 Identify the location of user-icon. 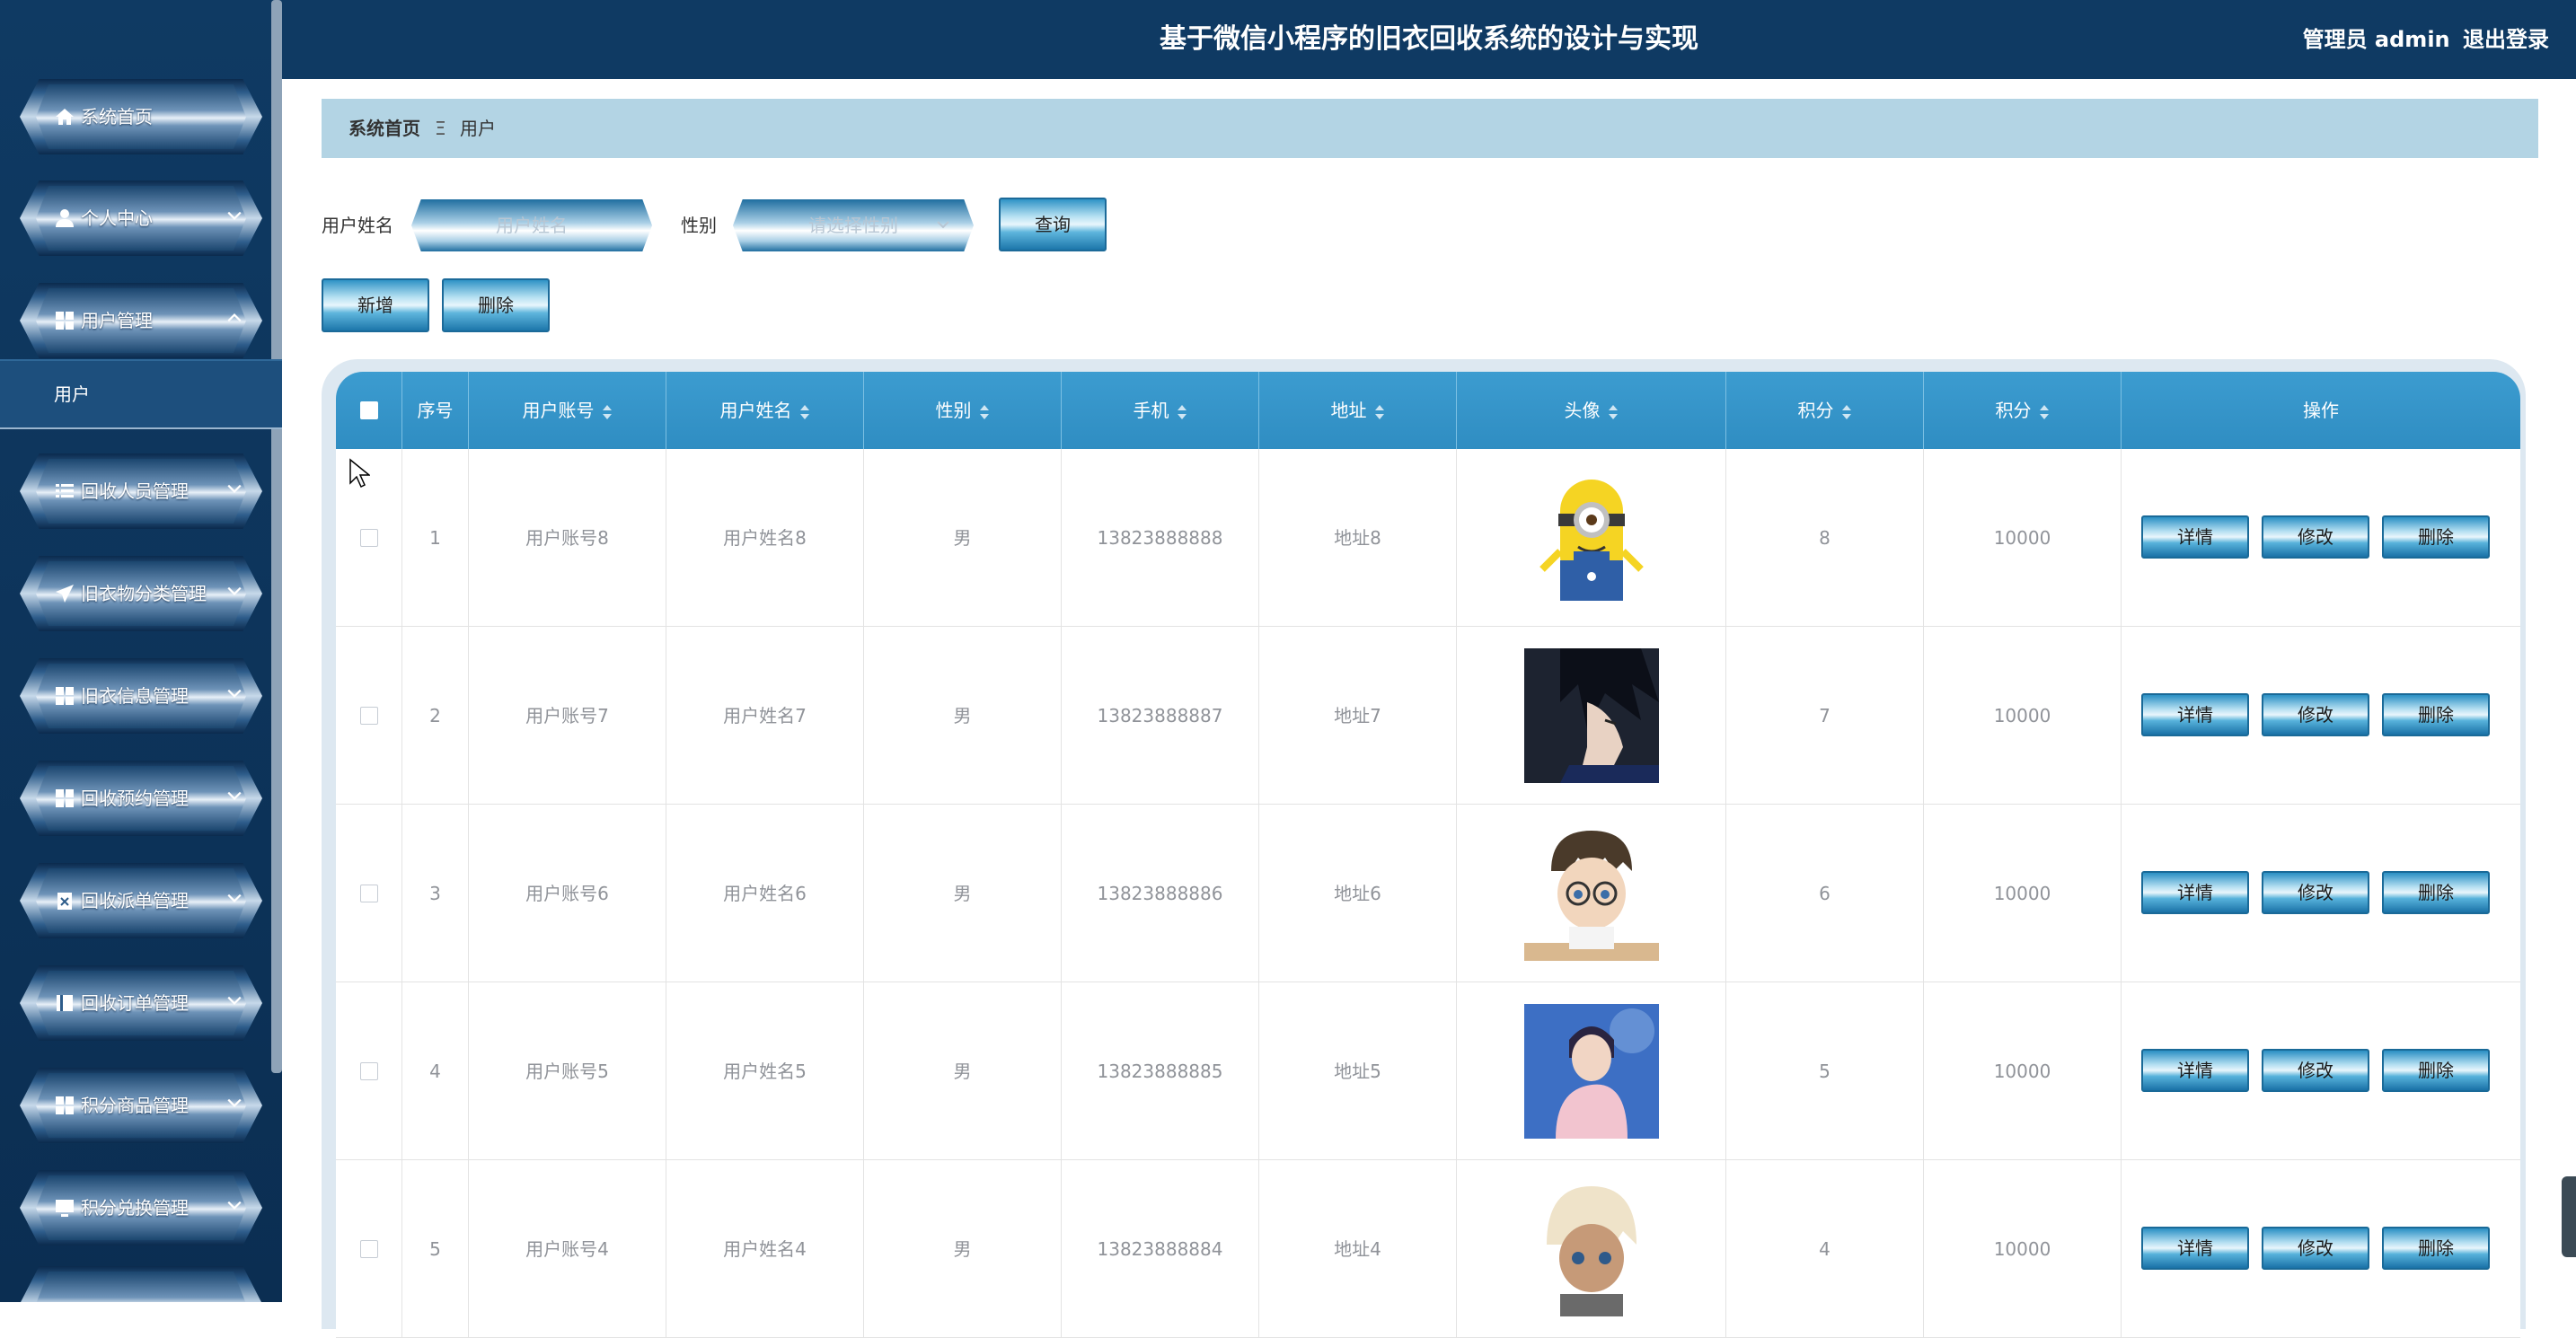
(65, 218).